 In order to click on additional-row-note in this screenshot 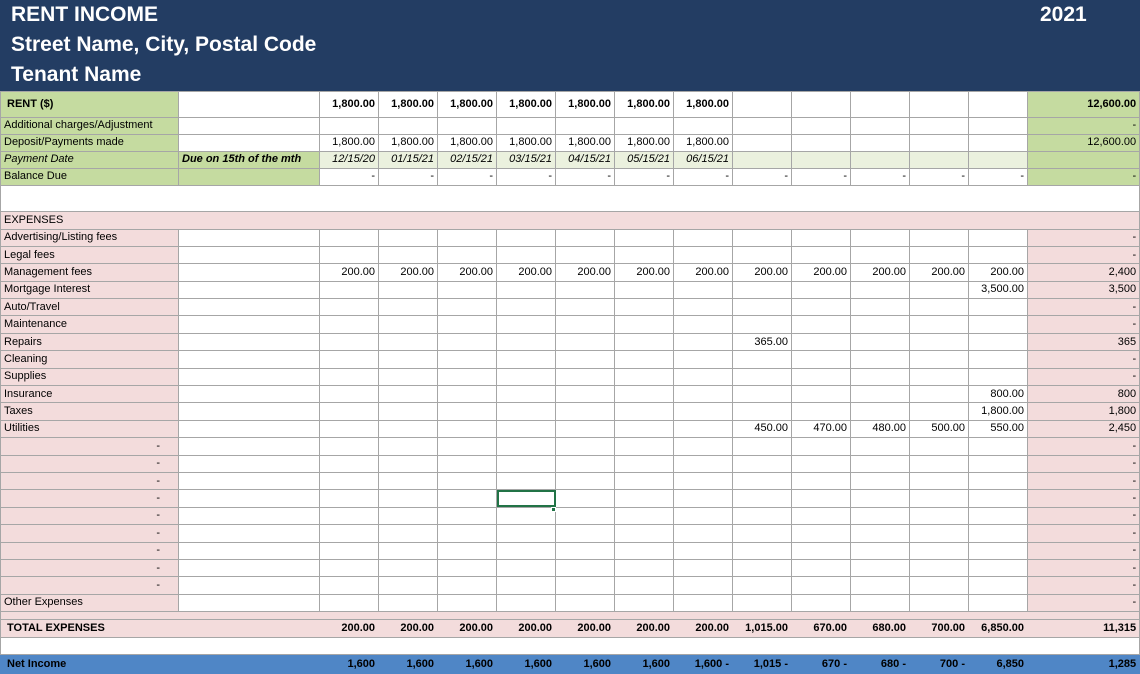, I will do `click(249, 125)`.